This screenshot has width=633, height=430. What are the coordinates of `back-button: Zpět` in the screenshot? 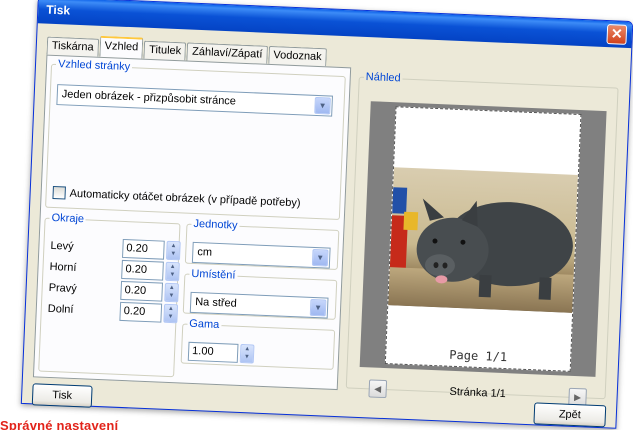 It's located at (570, 415).